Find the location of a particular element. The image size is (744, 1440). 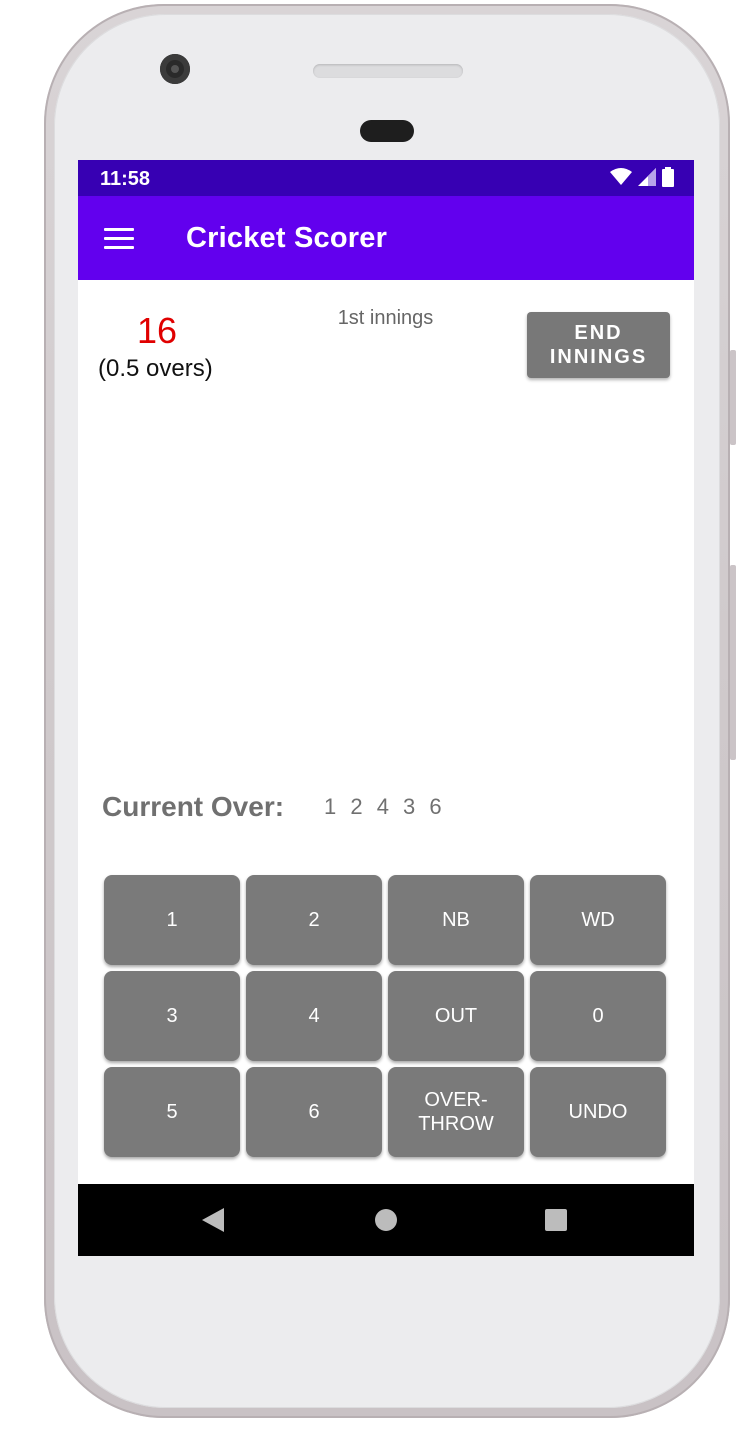

wifi-icon is located at coordinates (621, 176).